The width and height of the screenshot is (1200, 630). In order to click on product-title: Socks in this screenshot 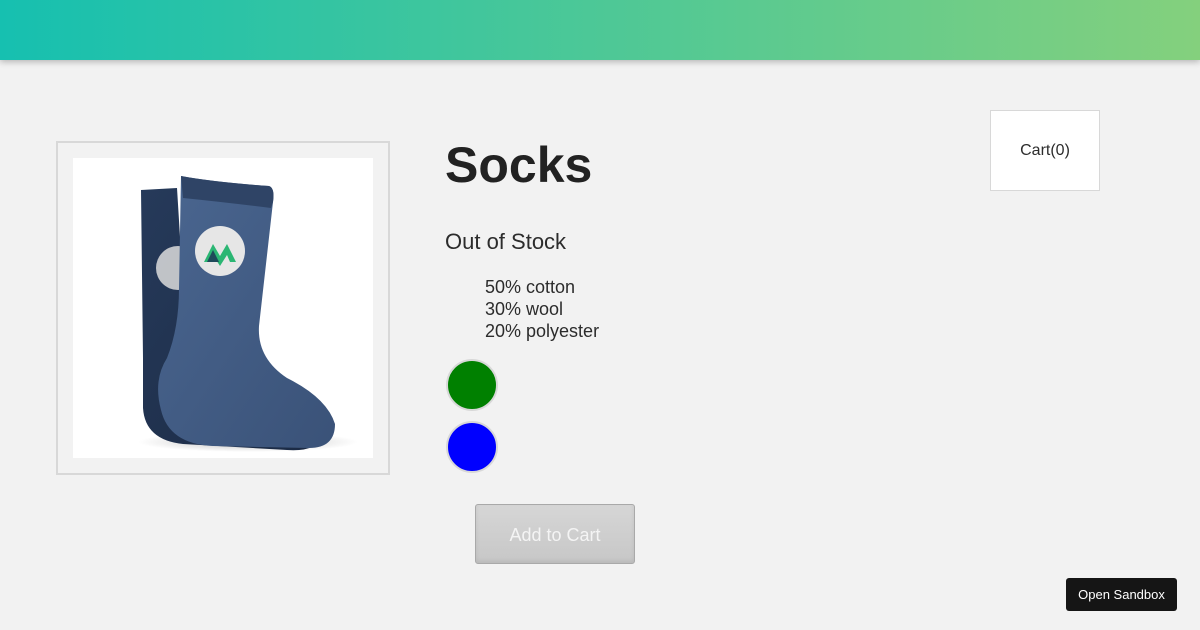, I will do `click(519, 165)`.